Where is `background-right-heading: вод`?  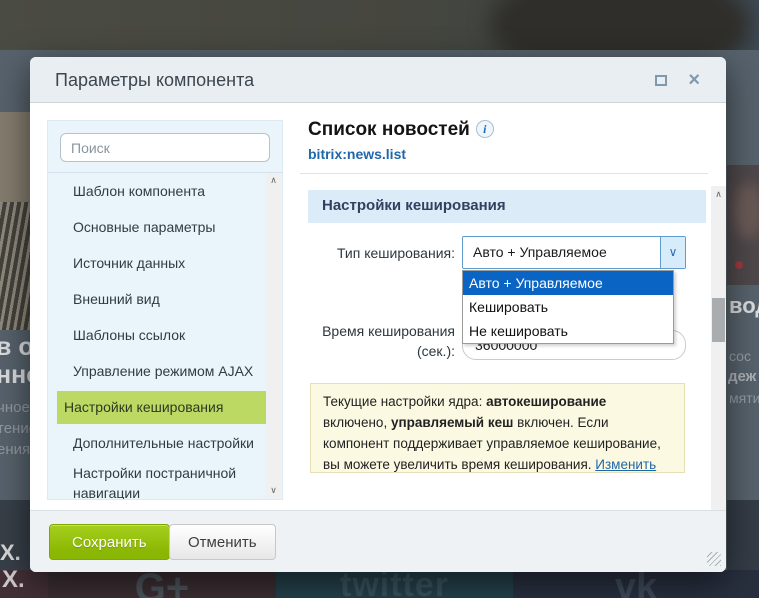 background-right-heading: вод is located at coordinates (744, 305).